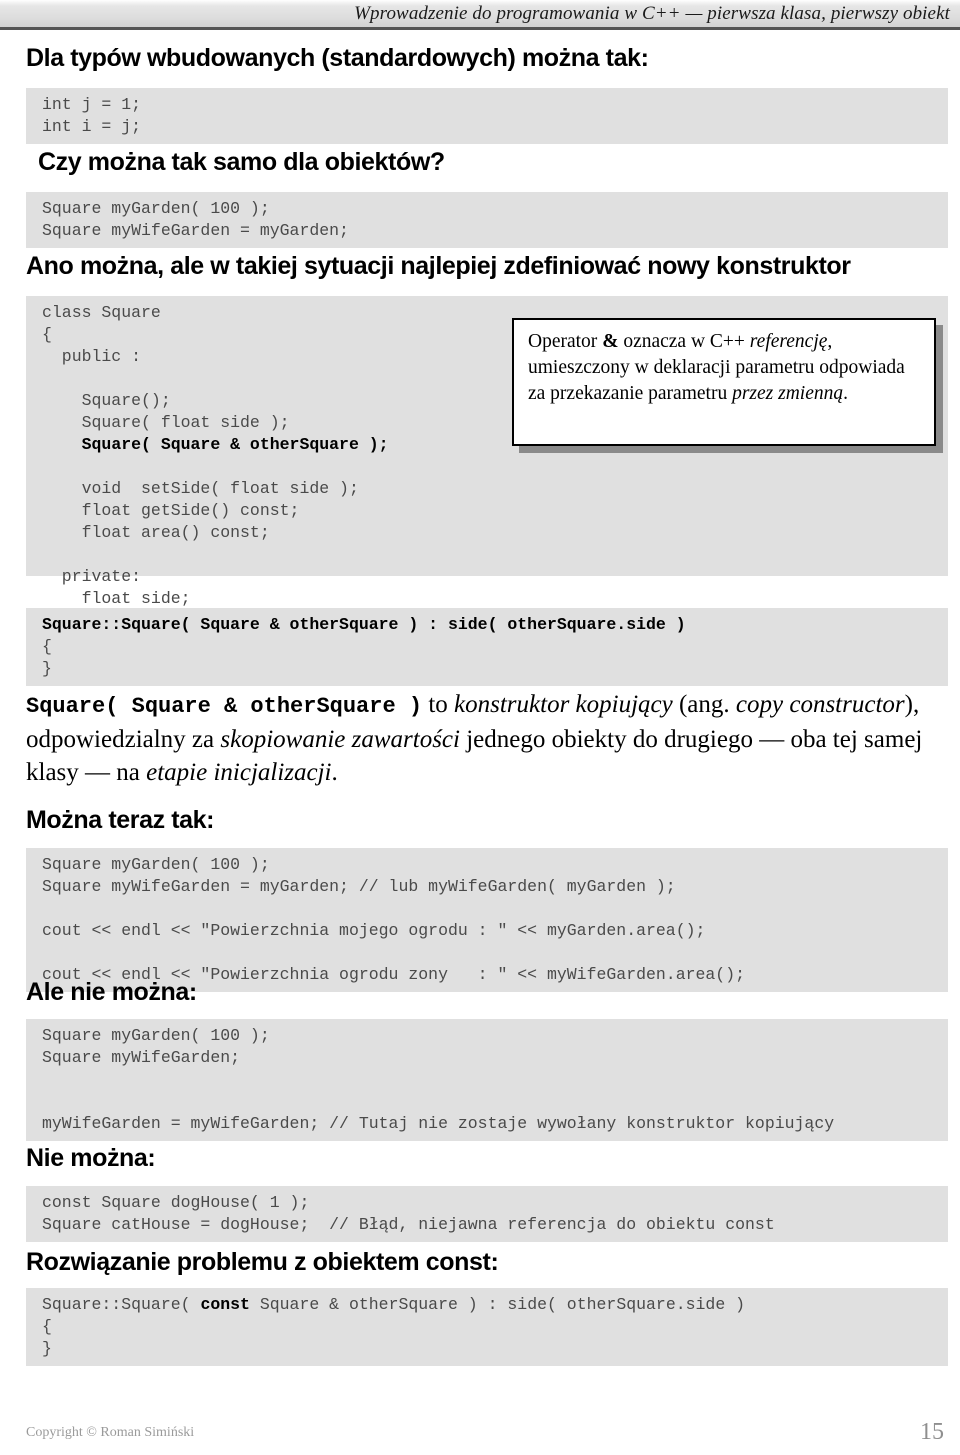  Describe the element at coordinates (671, 367) in the screenshot. I see `callout-line2: umieszczony w deklaracji parametru` at that location.